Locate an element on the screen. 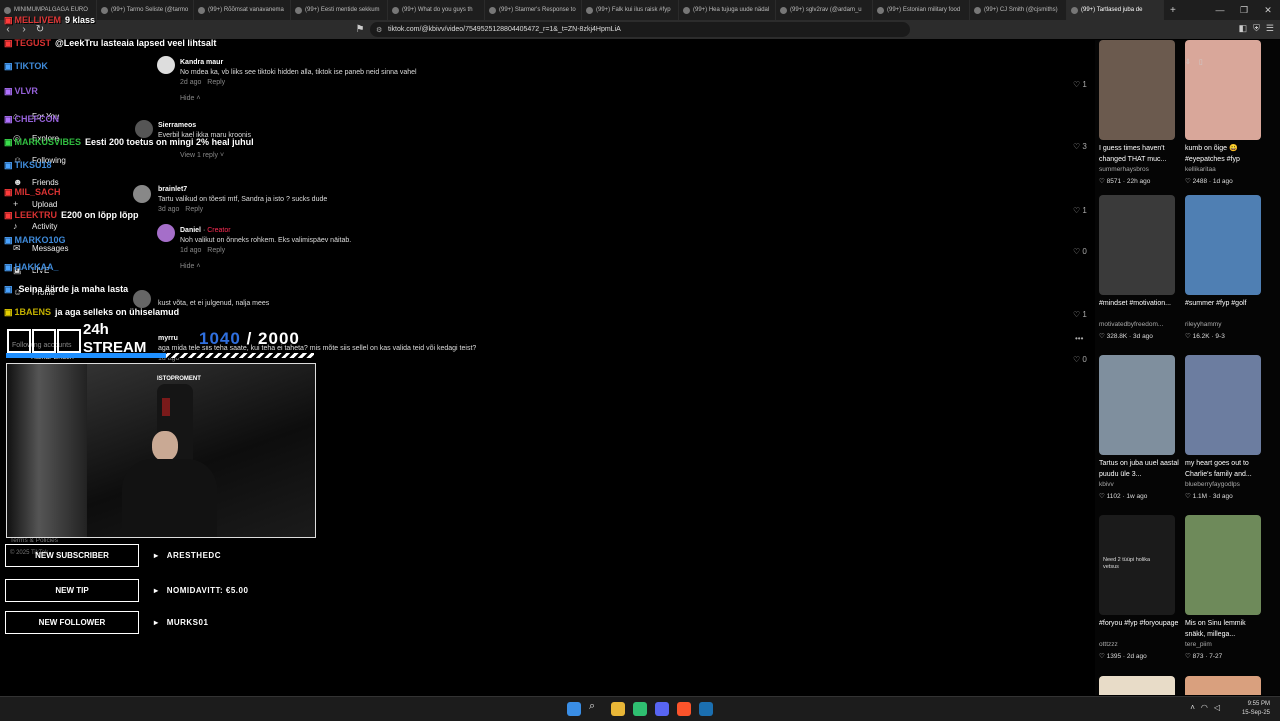  video-date: 7-27 is located at coordinates (1216, 656).